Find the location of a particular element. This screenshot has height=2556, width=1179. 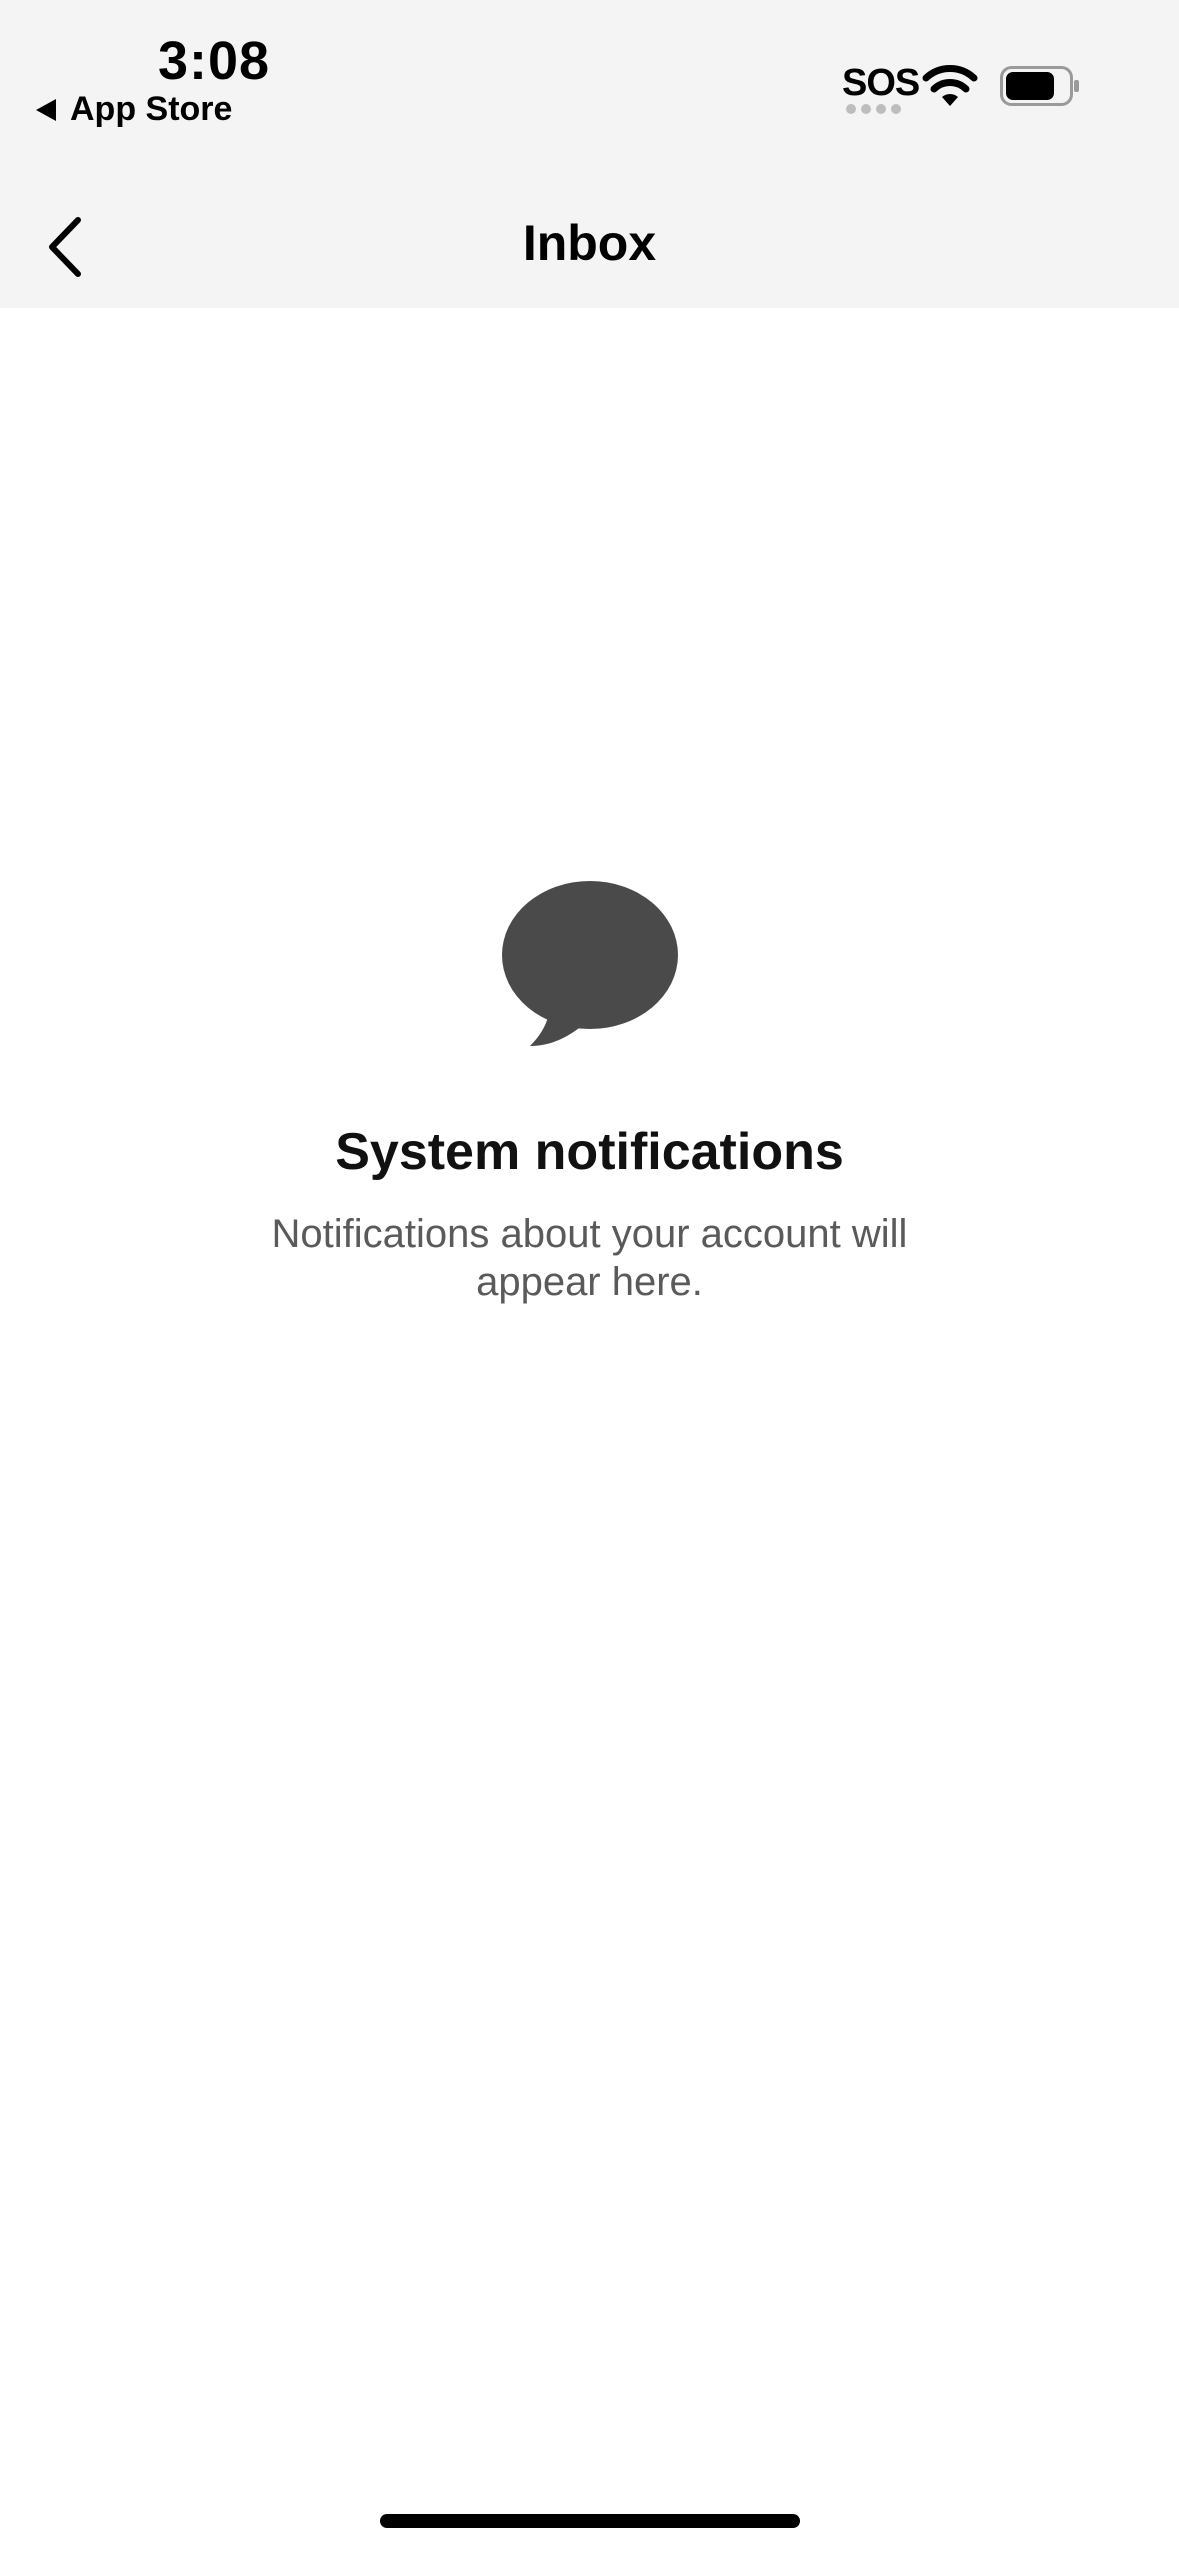

signal-dots is located at coordinates (873, 109).